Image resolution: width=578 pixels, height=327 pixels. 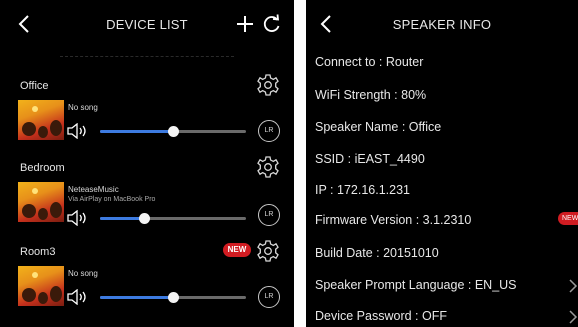 What do you see at coordinates (147, 283) in the screenshot?
I see `room-card: Room3 NEW No song LR` at bounding box center [147, 283].